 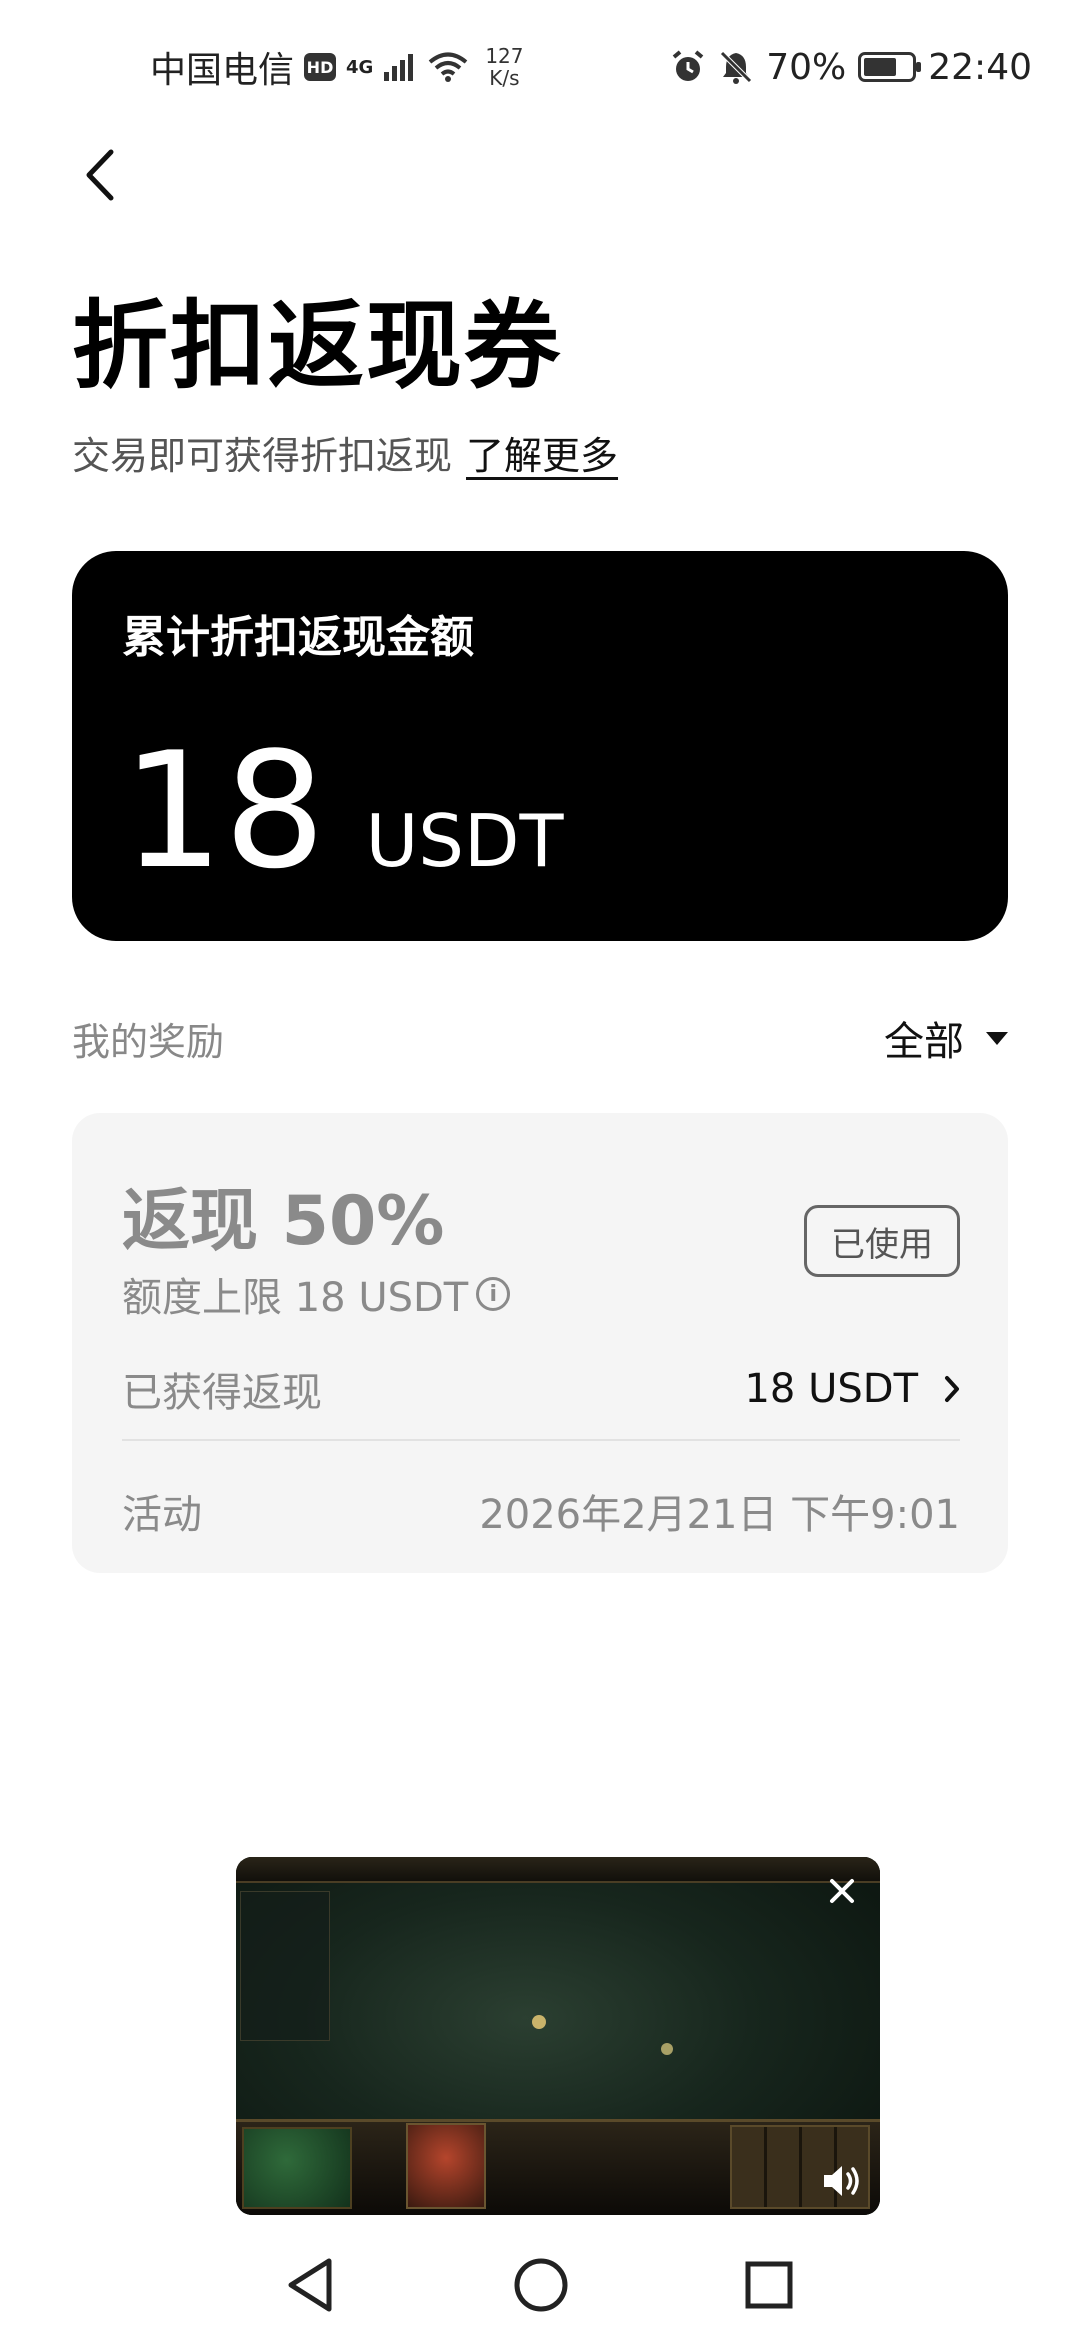 I want to click on video-game-portrait, so click(x=446, y=2166).